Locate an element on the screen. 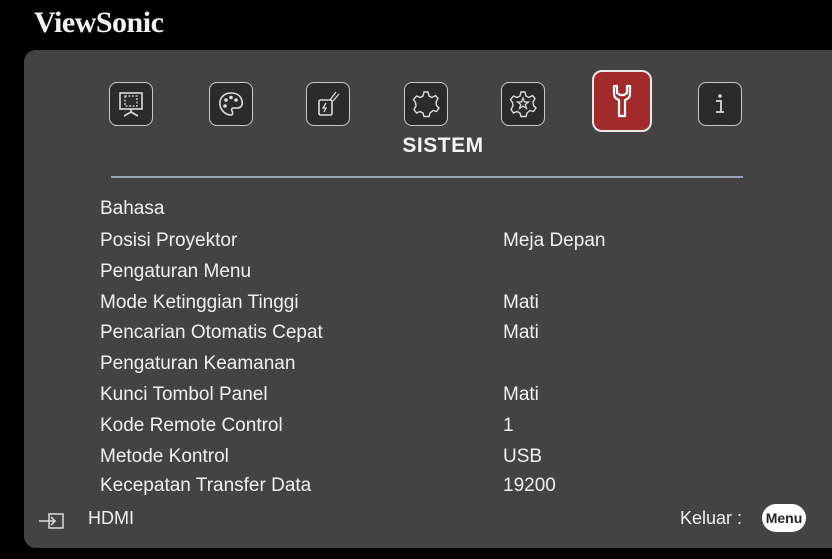 The height and width of the screenshot is (559, 832). wrench-icon is located at coordinates (622, 101).